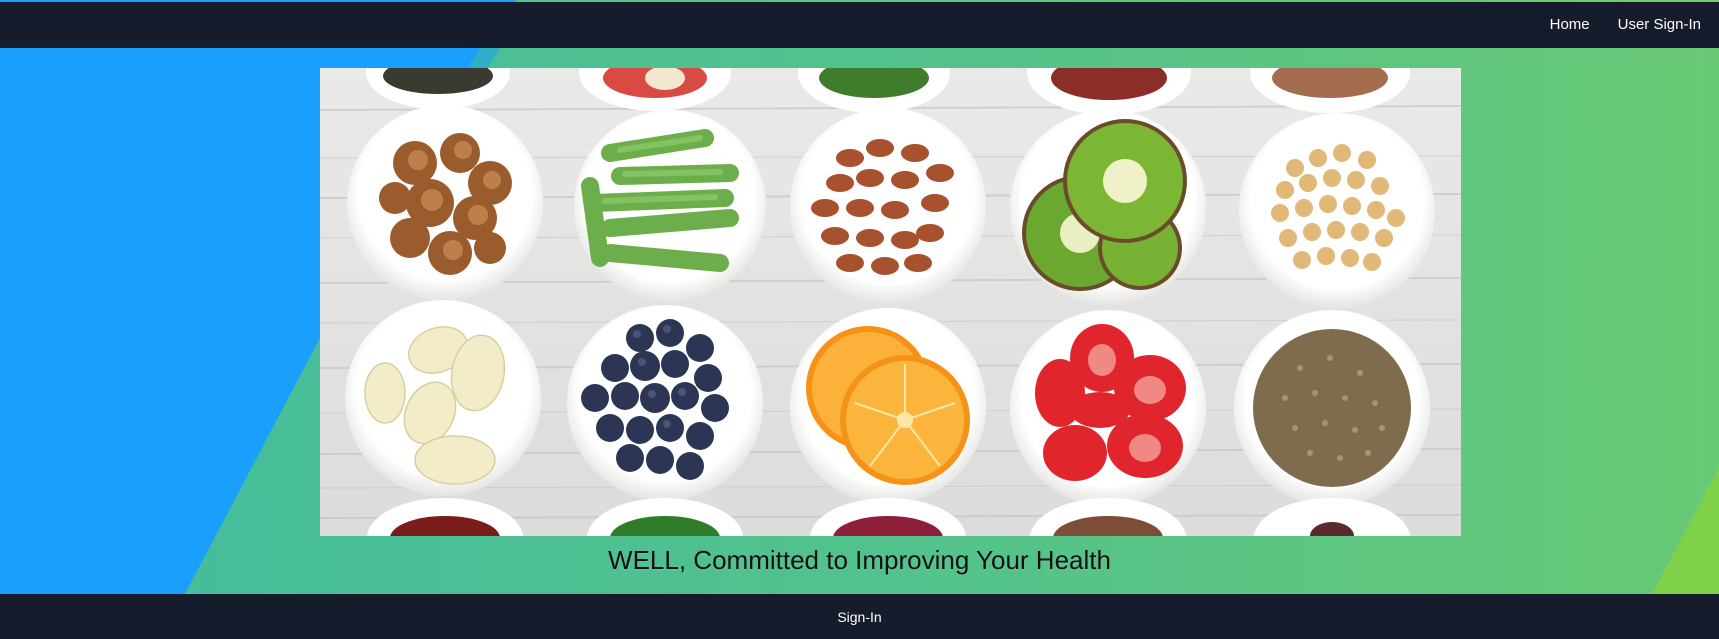  What do you see at coordinates (859, 560) in the screenshot?
I see `hero-tagline: WELL, Committed to Improving Your Health` at bounding box center [859, 560].